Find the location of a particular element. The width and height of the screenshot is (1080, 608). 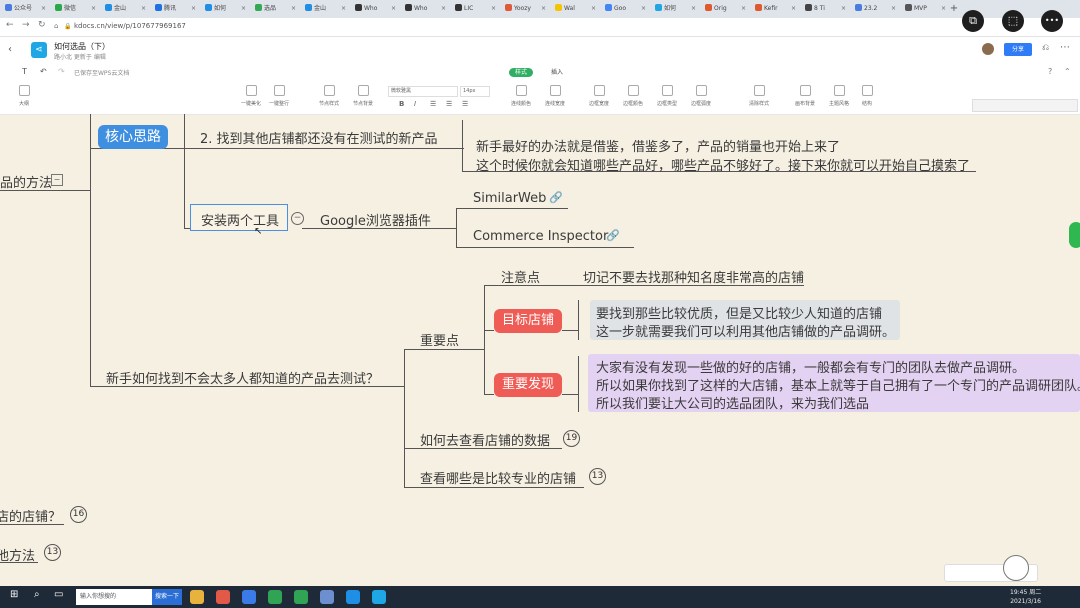

browser-tab: 如何 × is located at coordinates (225, 9).